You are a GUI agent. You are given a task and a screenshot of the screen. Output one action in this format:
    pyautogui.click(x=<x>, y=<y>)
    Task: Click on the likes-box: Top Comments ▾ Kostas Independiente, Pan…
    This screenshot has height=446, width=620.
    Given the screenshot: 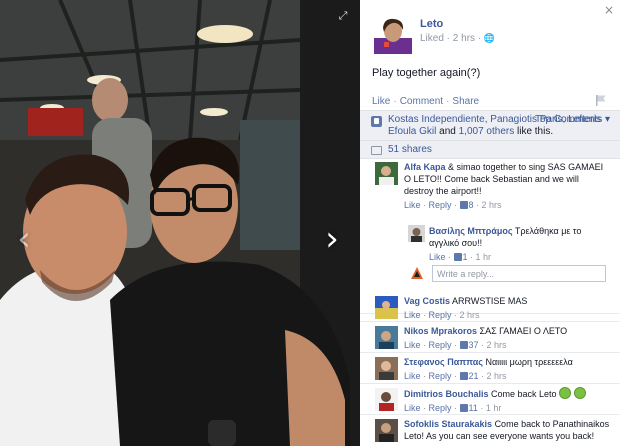 What is the action you would take?
    pyautogui.click(x=490, y=134)
    